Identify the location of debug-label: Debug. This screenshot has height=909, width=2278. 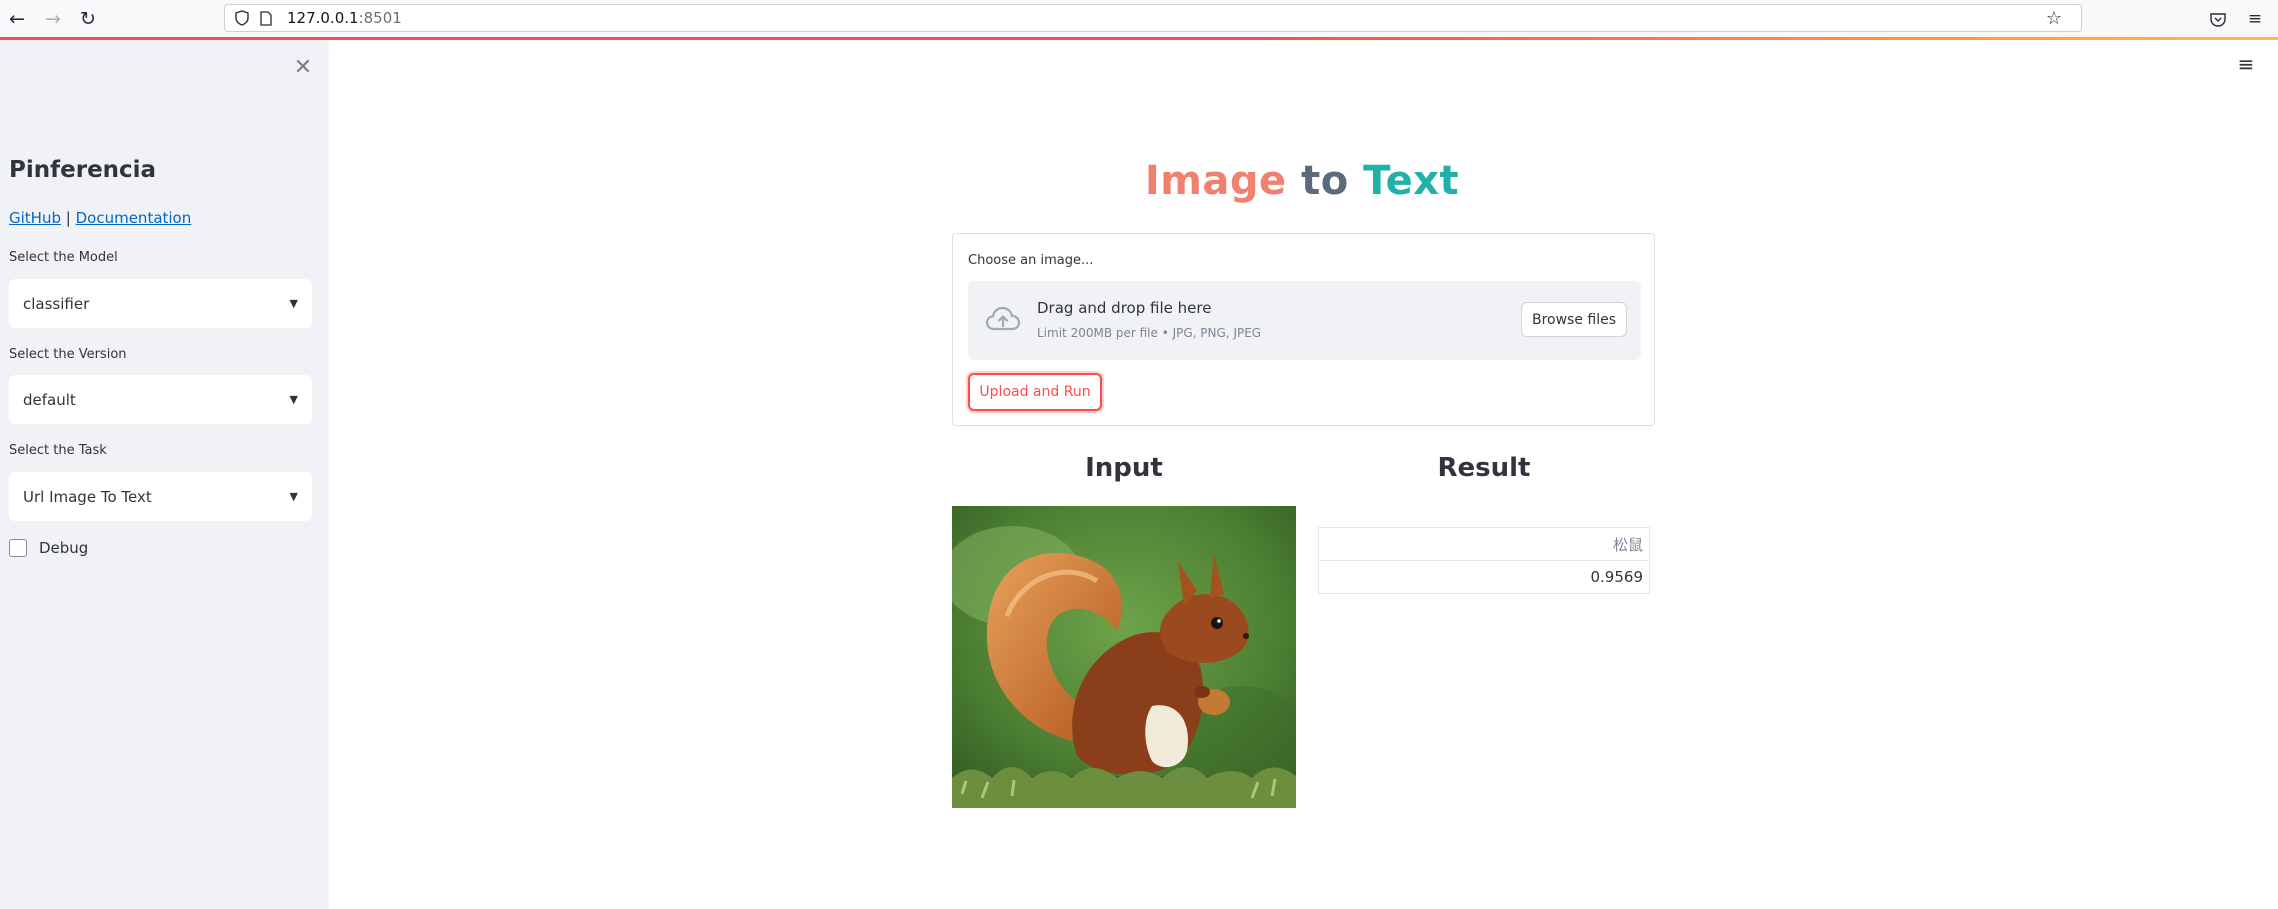
(64, 548).